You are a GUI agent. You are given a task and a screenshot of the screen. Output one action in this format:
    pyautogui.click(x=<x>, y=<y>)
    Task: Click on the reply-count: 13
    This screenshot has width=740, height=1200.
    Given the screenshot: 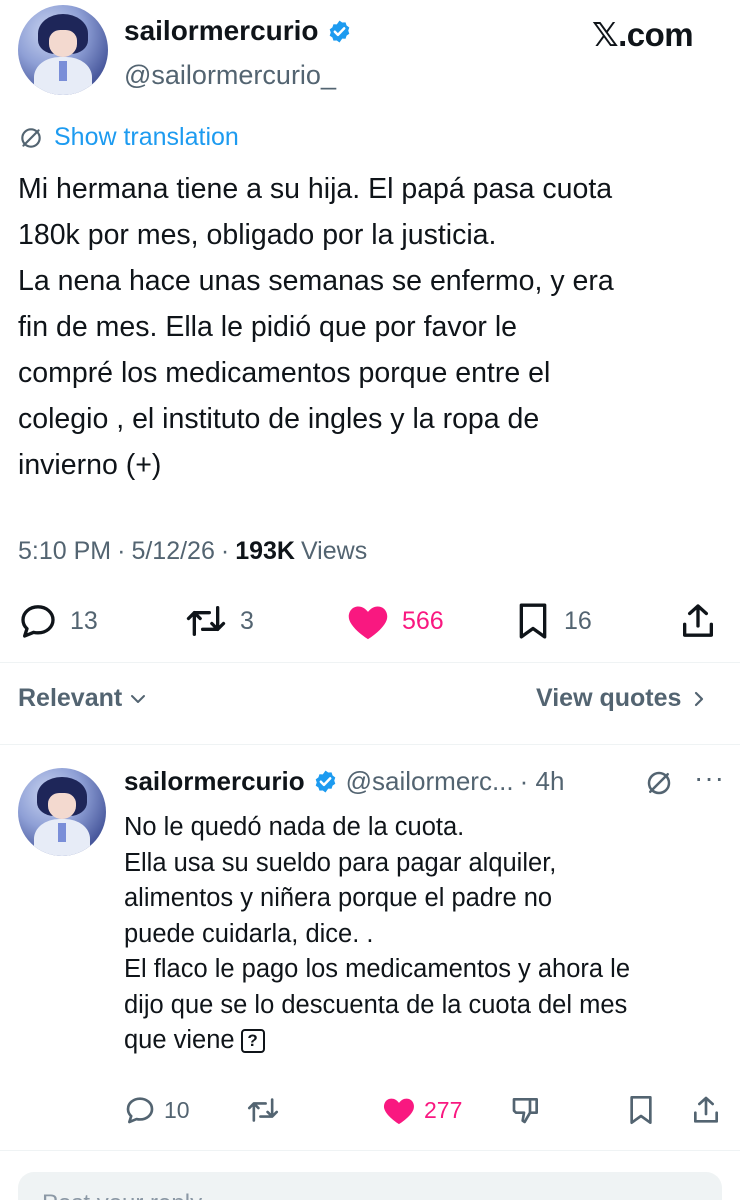 What is the action you would take?
    pyautogui.click(x=84, y=620)
    